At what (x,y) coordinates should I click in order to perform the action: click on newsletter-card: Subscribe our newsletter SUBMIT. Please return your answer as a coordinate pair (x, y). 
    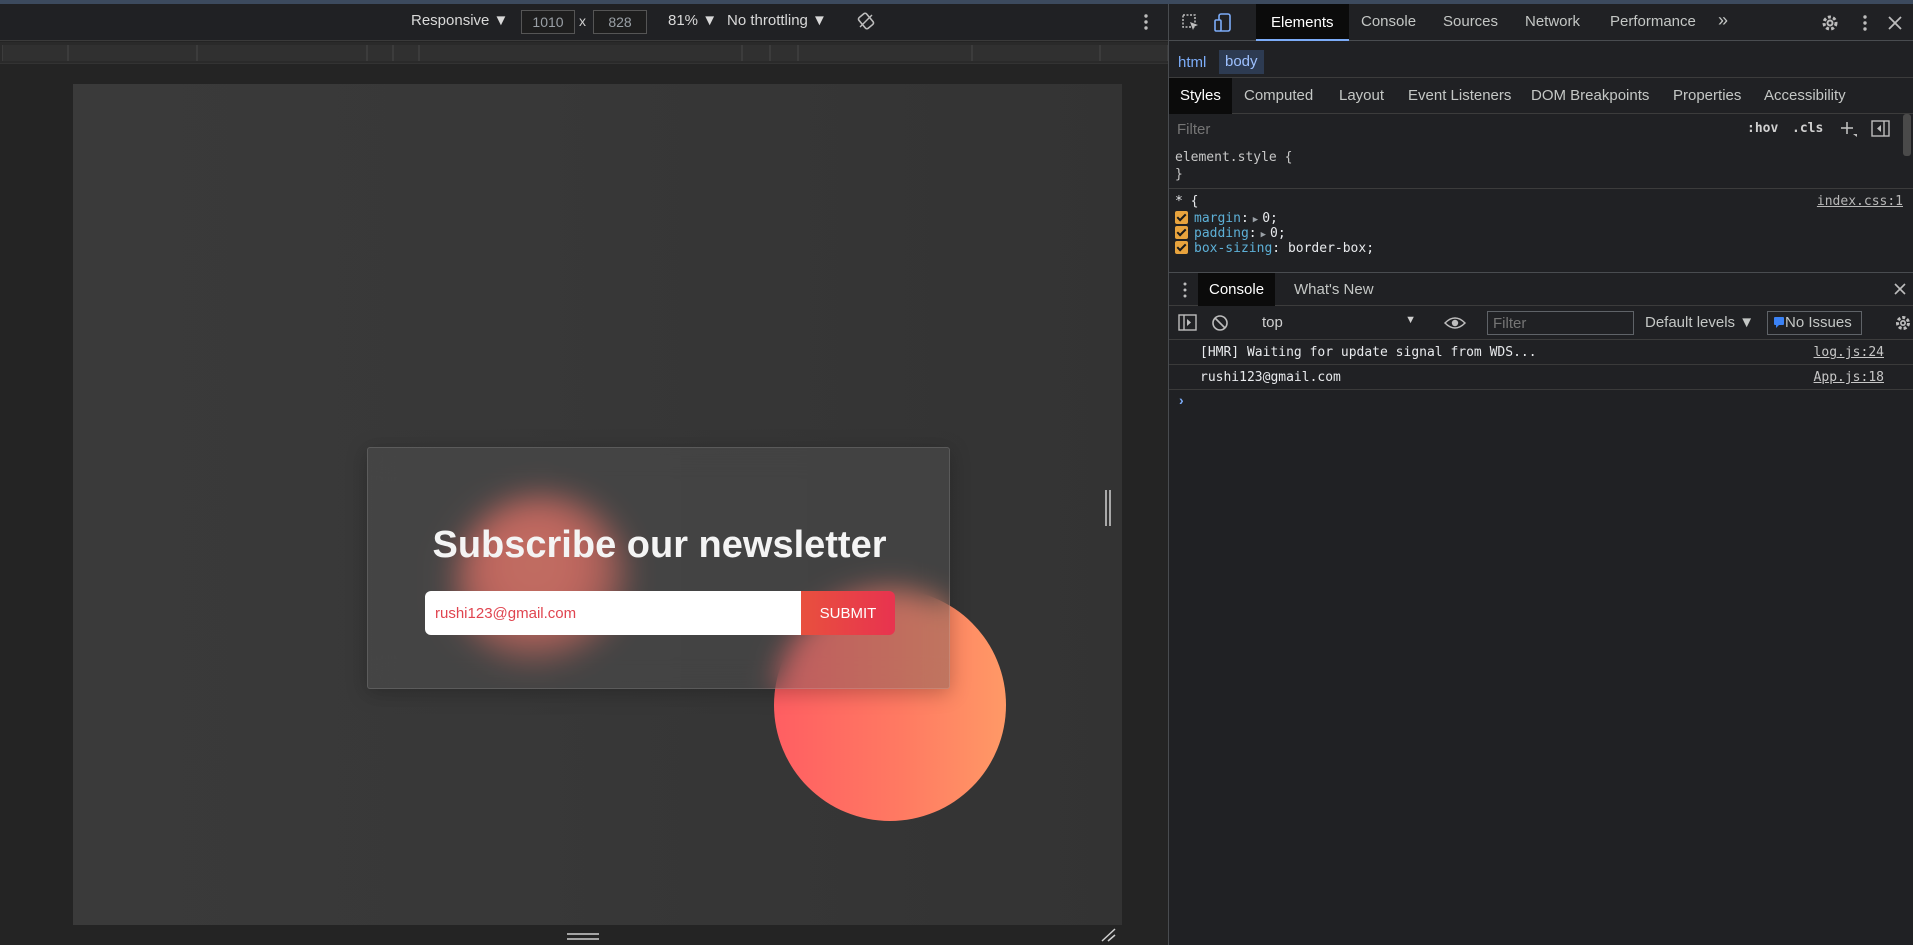
    Looking at the image, I should click on (658, 568).